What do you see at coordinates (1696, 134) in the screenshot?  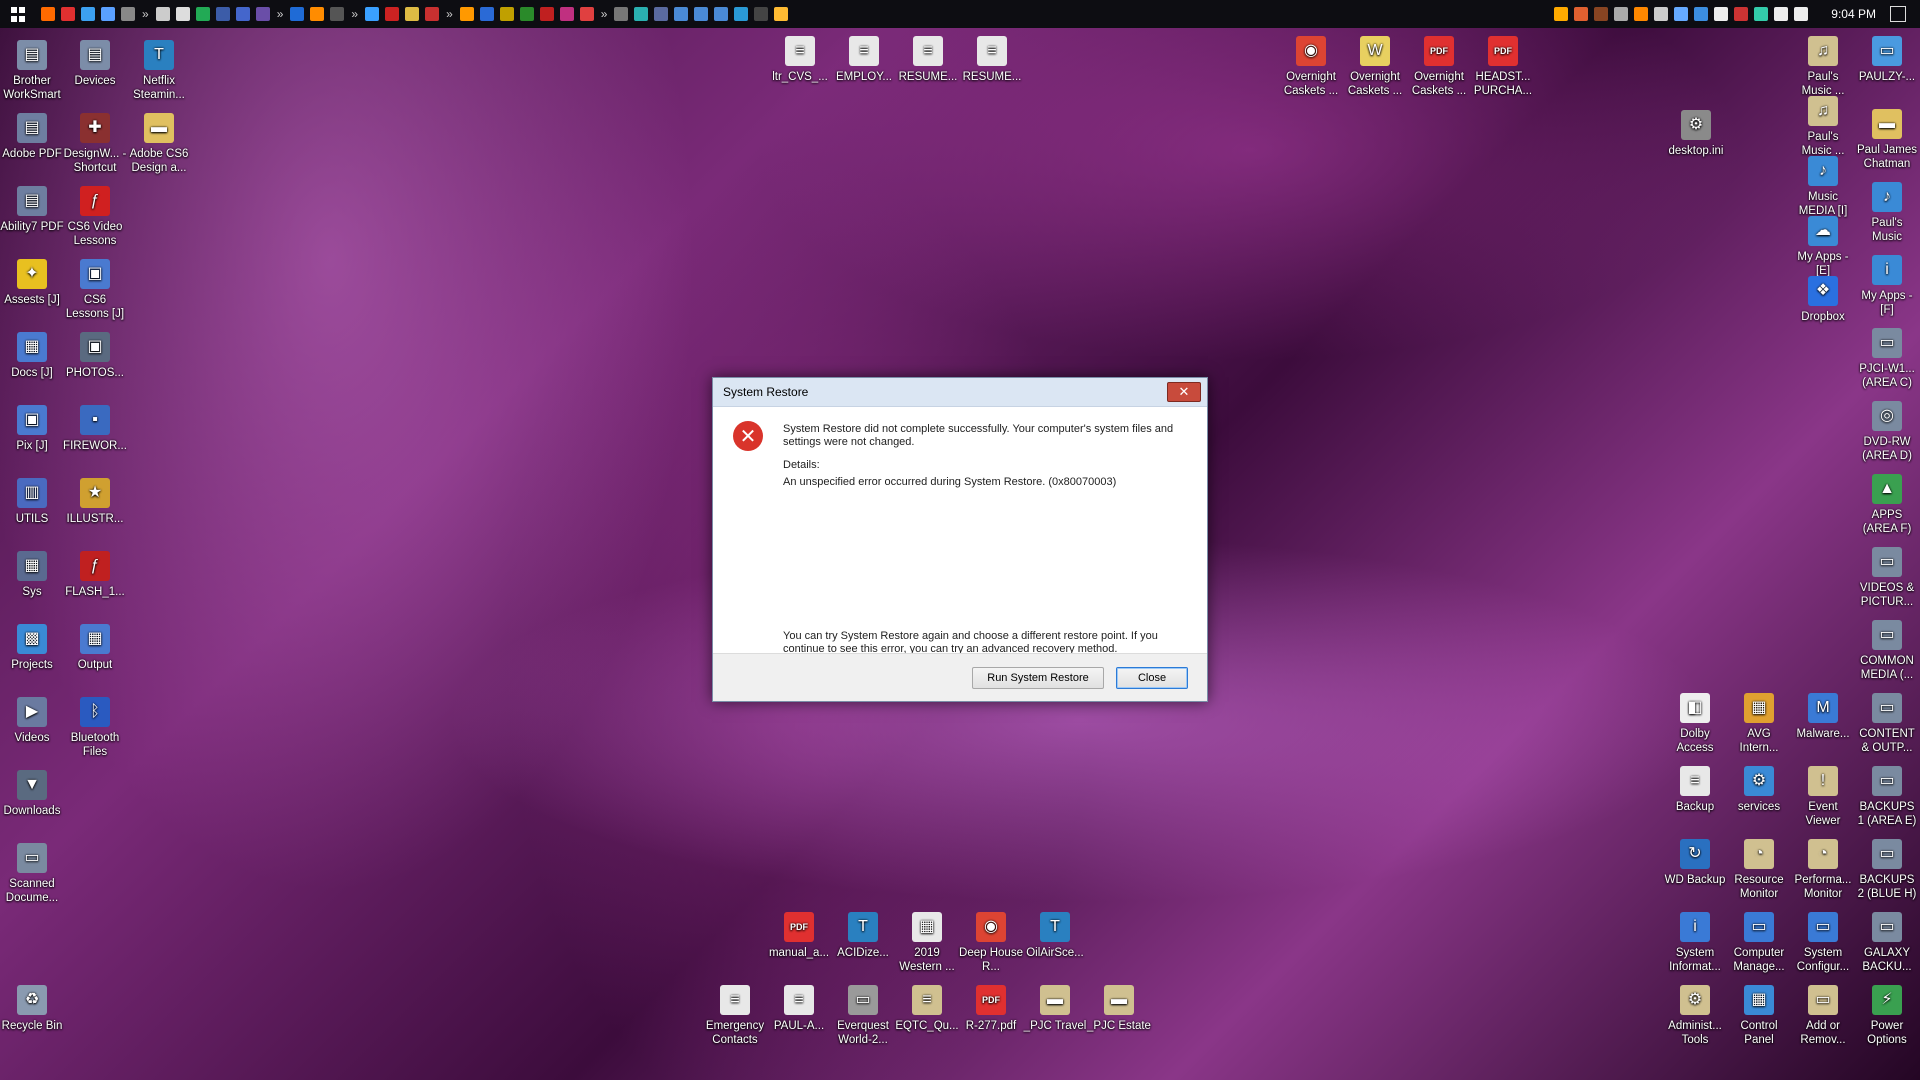 I see `desktop-icon: ⚙ desktop.ini` at bounding box center [1696, 134].